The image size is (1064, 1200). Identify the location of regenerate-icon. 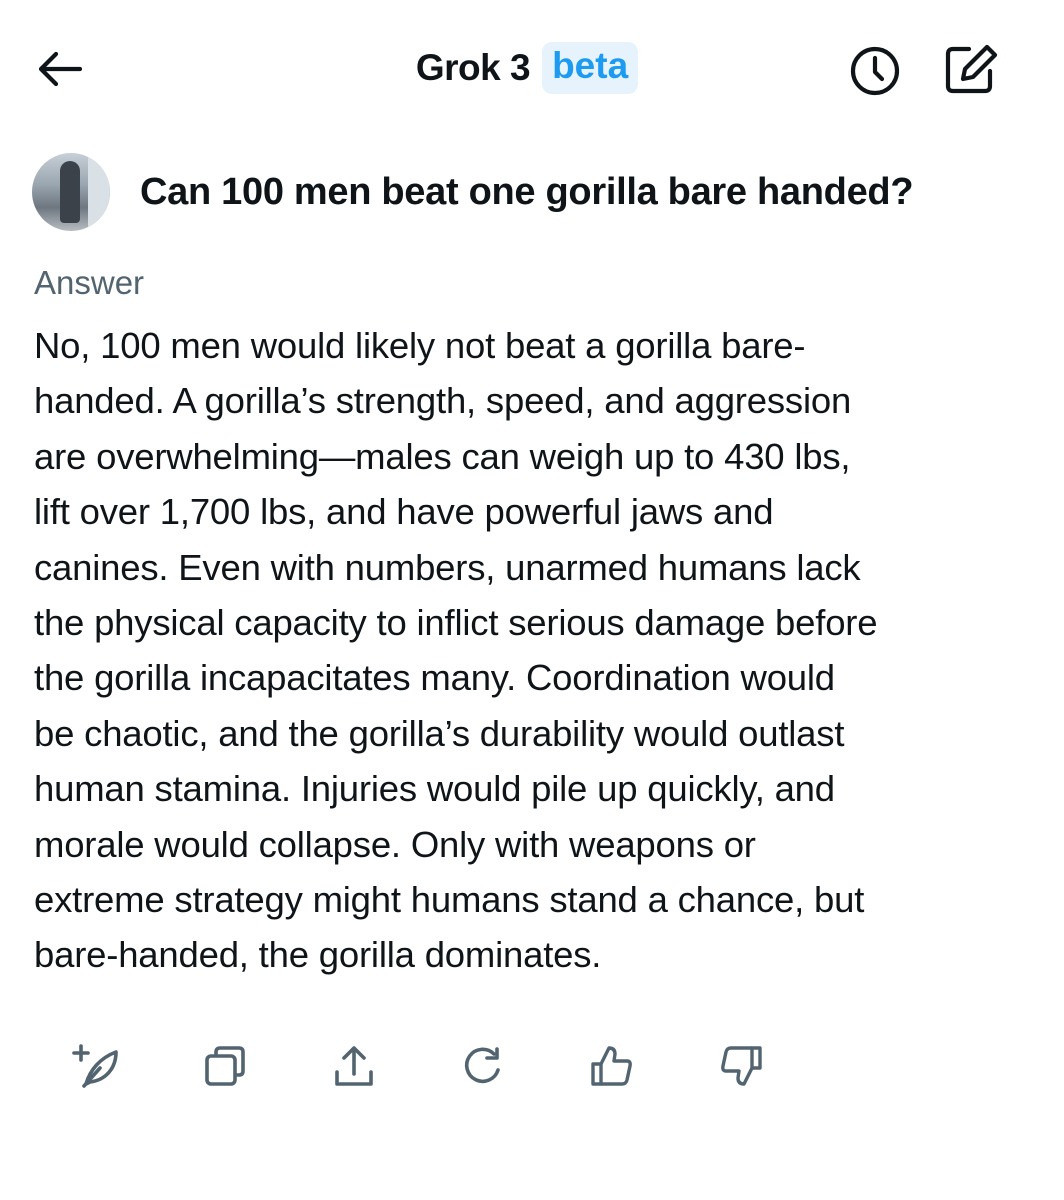
(483, 1066).